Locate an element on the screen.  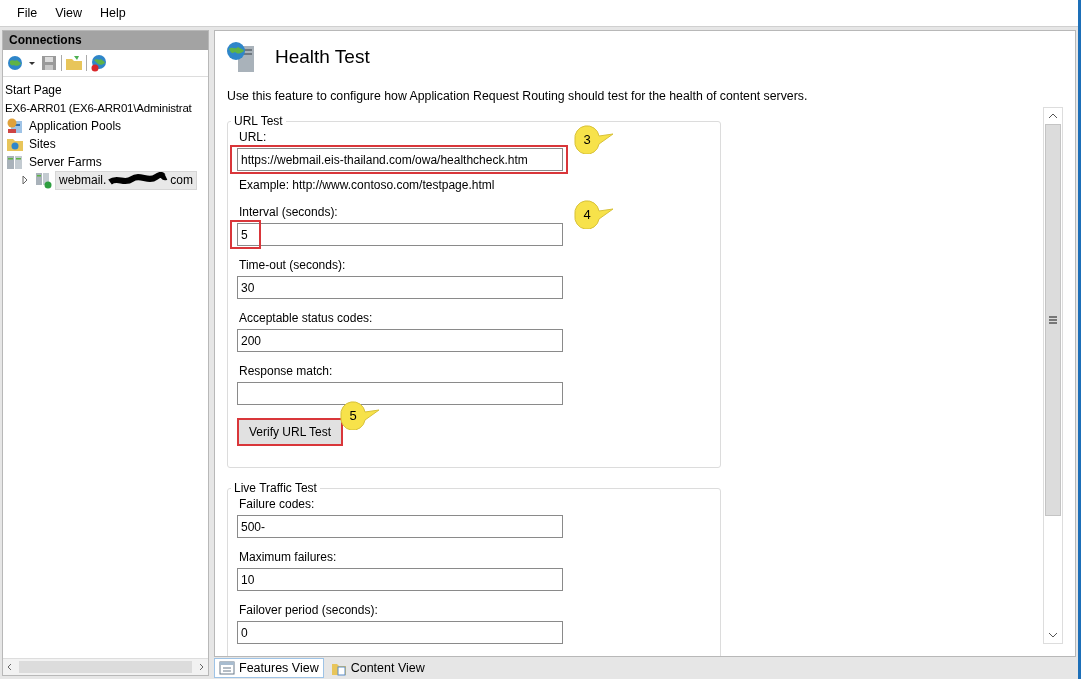
tree-item: EX6-ARR01 (EX6-ARR01\Administrat is located at coordinates (99, 108).